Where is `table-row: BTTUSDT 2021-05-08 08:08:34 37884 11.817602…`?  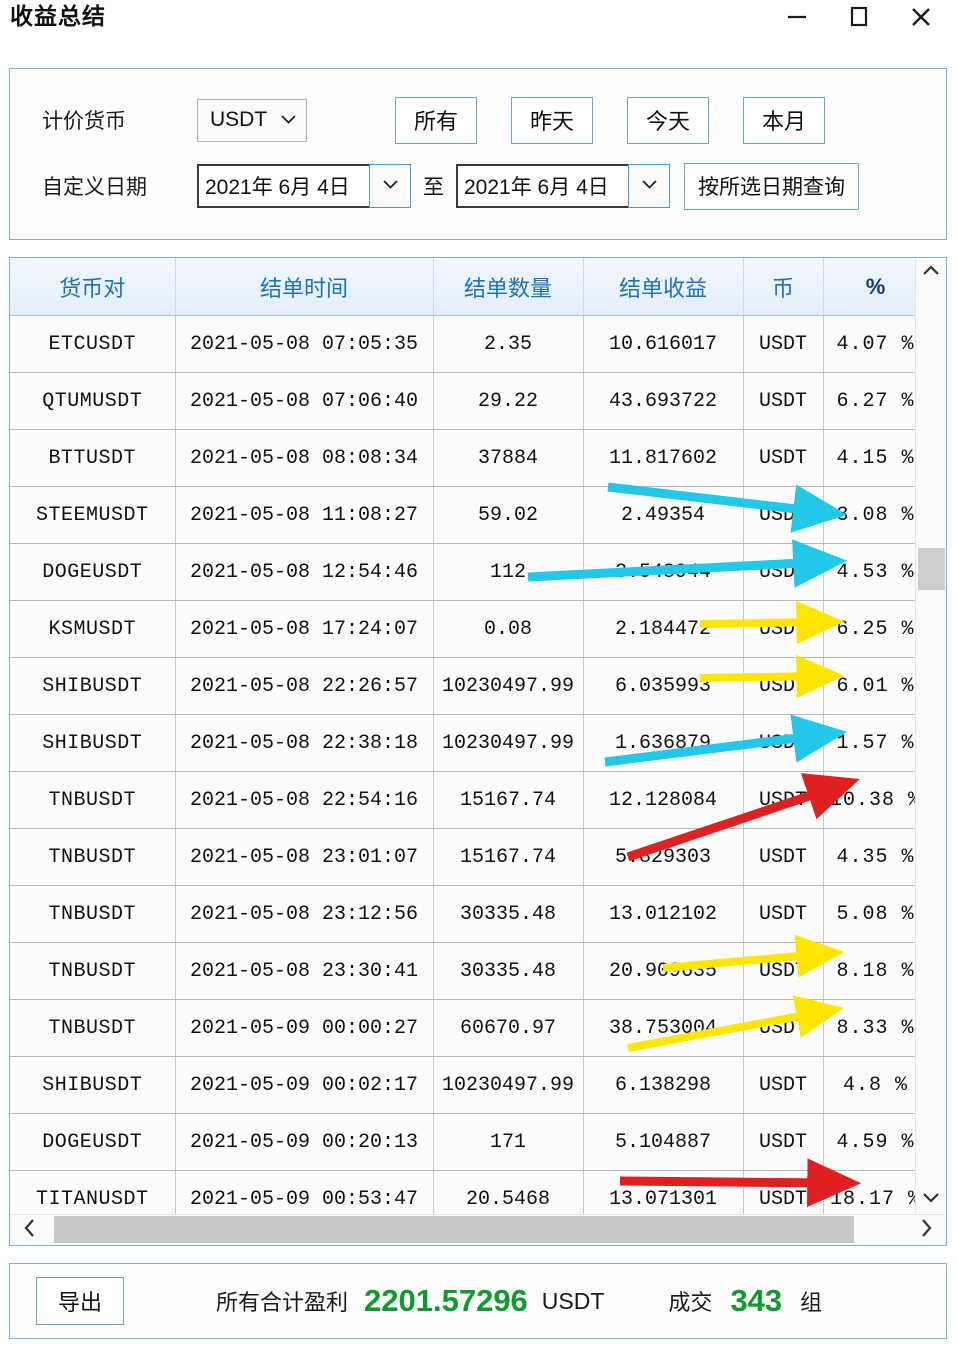 table-row: BTTUSDT 2021-05-08 08:08:34 37884 11.817602… is located at coordinates (469, 458).